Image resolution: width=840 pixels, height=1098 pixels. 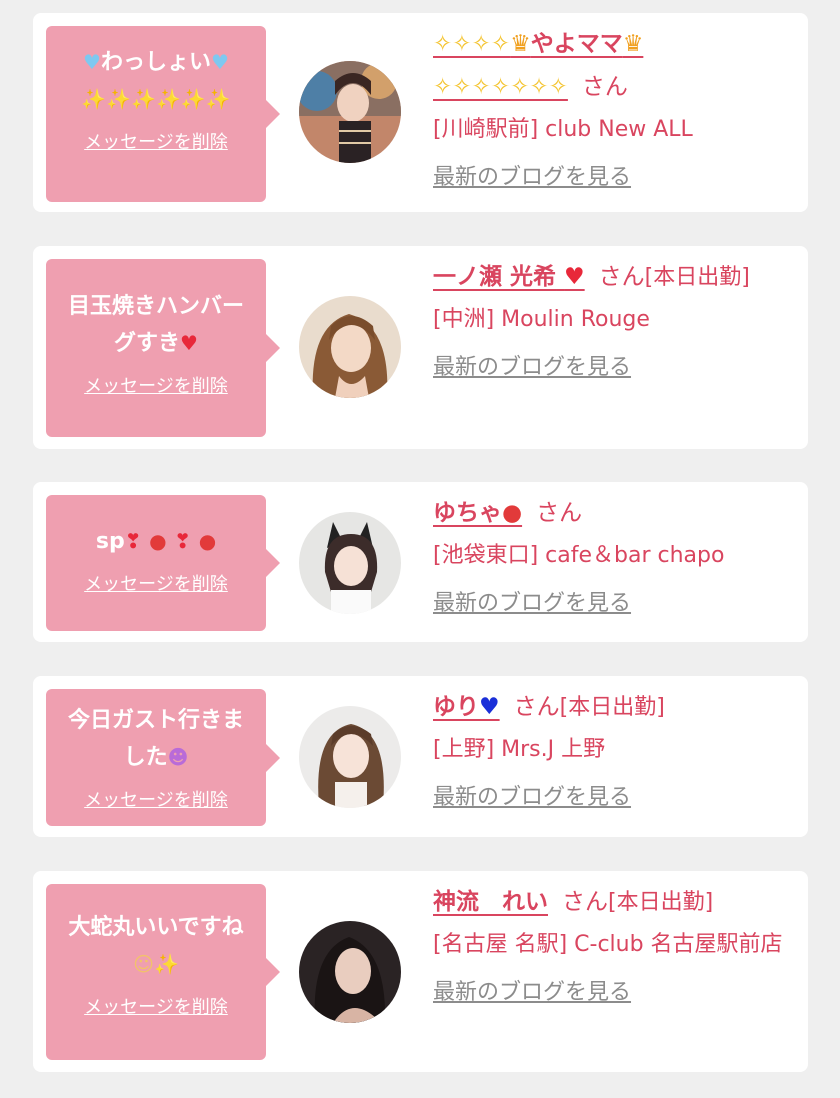 What do you see at coordinates (500, 87) in the screenshot?
I see `sparkles-icon: ✧✧✧✧✧✧✧` at bounding box center [500, 87].